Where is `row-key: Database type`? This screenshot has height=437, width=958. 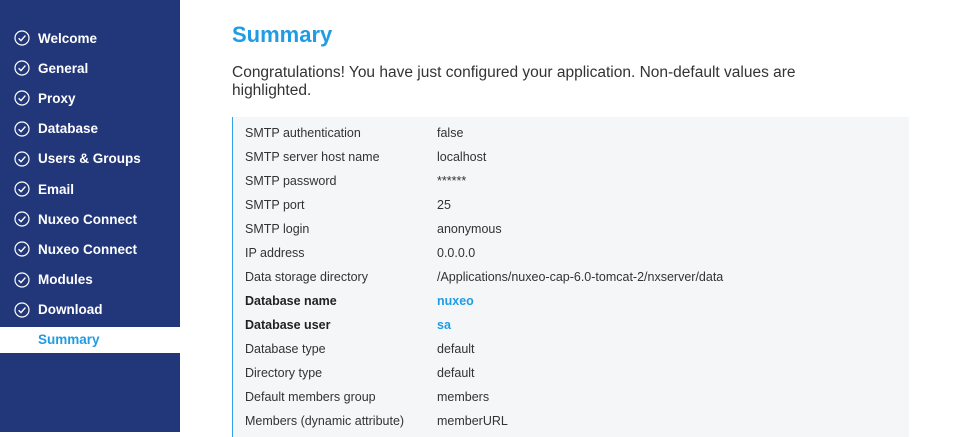
row-key: Database type is located at coordinates (285, 349).